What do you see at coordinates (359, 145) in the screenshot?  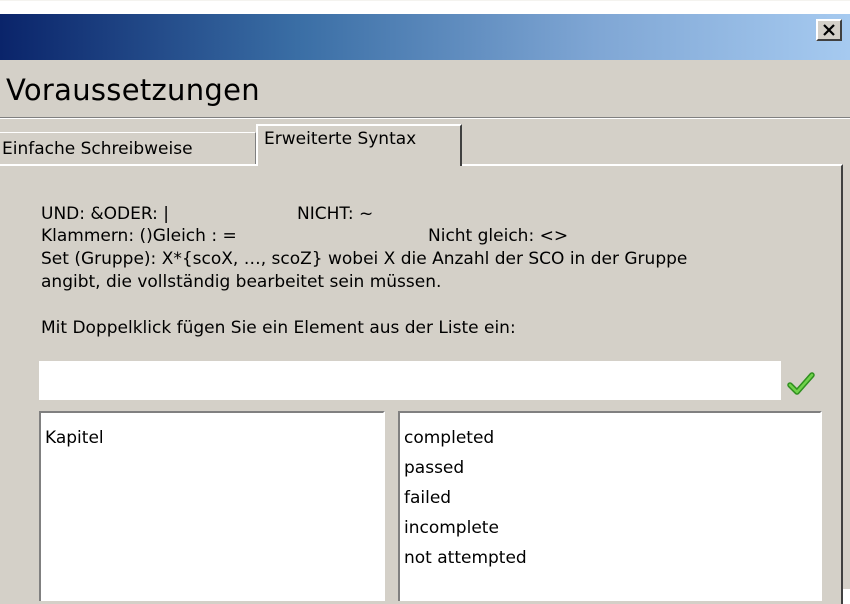 I see `tab-extended-syntax: Erweiterte Syntax` at bounding box center [359, 145].